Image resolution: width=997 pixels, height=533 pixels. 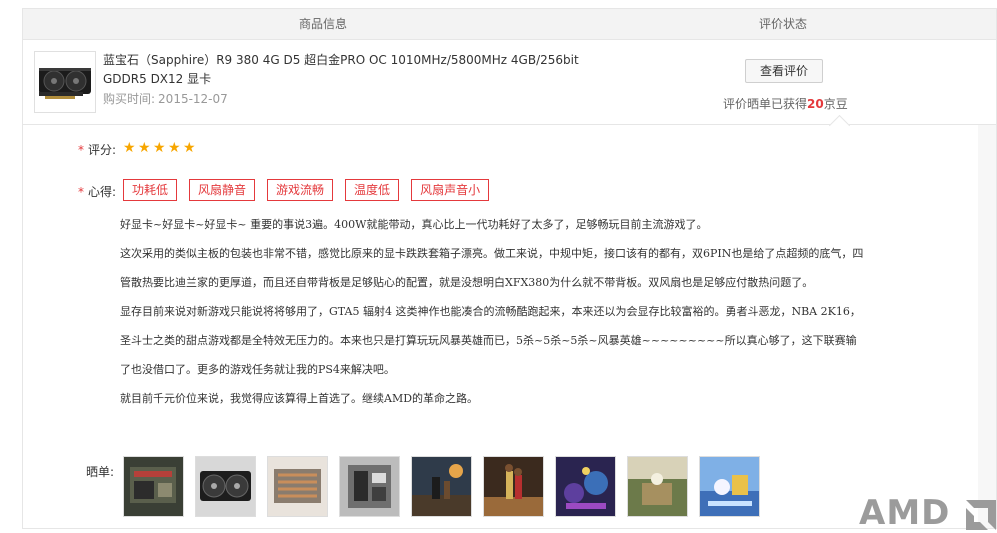 What do you see at coordinates (784, 71) in the screenshot?
I see `view-review-button: 查看评价` at bounding box center [784, 71].